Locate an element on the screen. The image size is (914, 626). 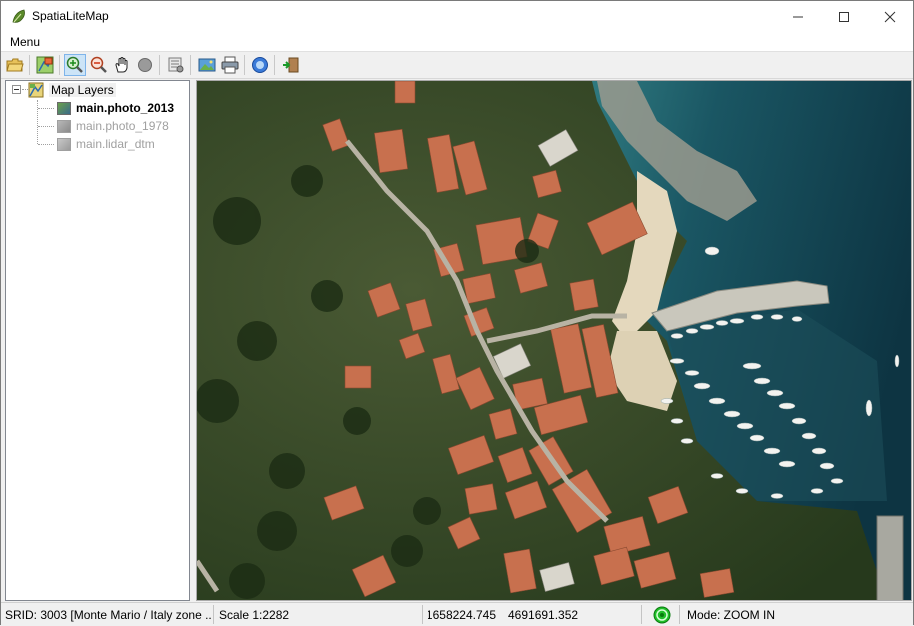
toolbar is located at coordinates (457, 65).